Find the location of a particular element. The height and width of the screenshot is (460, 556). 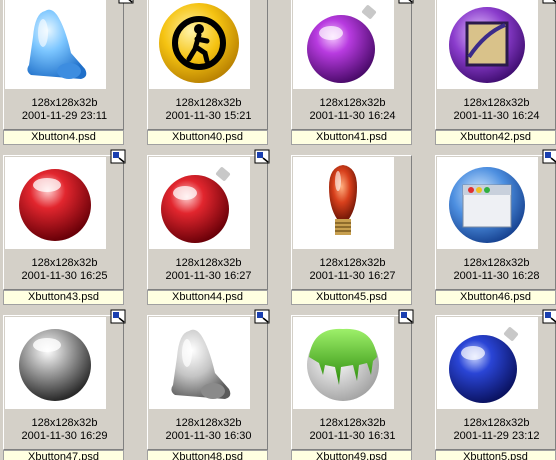

gray-sphere-icon is located at coordinates (55, 363).